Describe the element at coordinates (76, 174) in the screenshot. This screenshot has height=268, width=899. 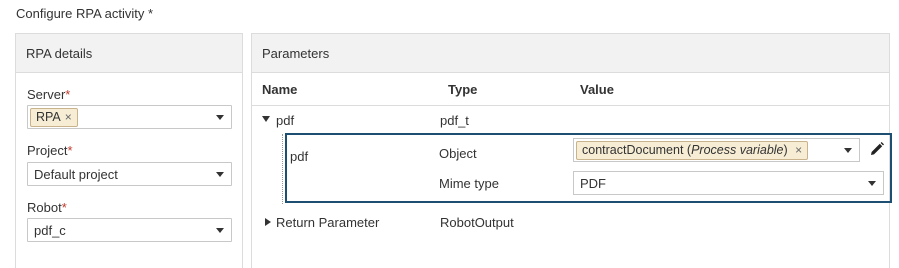
I see `project-select-value: Default project` at that location.